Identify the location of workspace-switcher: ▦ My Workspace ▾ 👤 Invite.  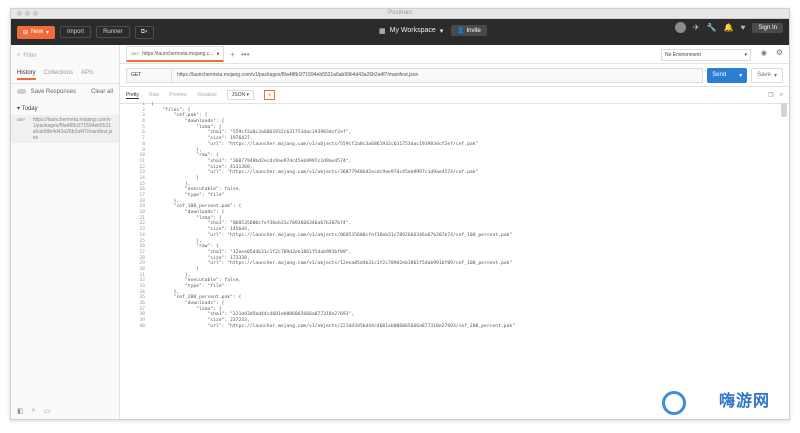
(433, 30).